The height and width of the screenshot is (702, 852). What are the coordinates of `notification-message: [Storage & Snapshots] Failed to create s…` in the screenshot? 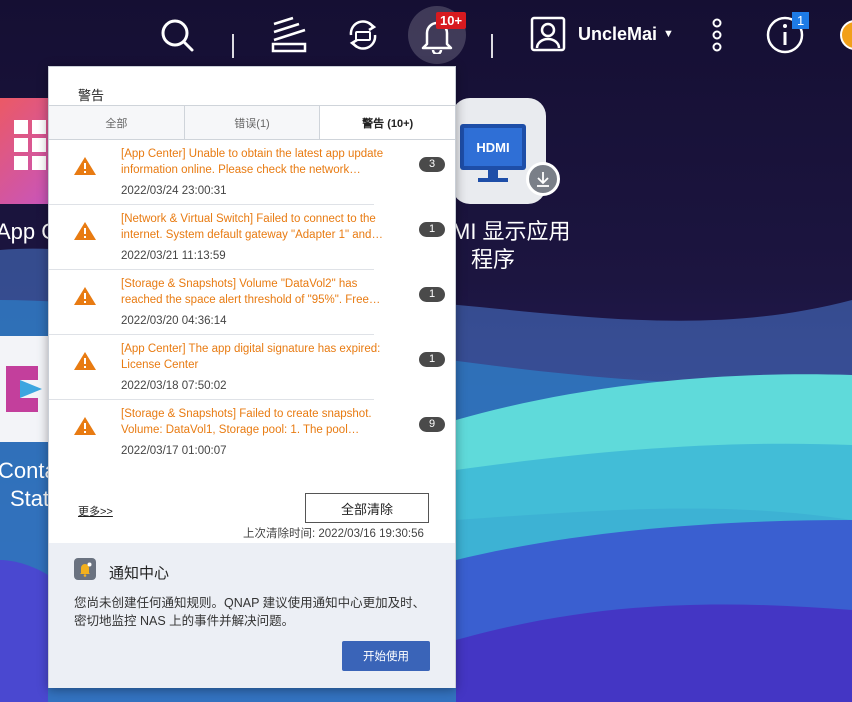 It's located at (246, 422).